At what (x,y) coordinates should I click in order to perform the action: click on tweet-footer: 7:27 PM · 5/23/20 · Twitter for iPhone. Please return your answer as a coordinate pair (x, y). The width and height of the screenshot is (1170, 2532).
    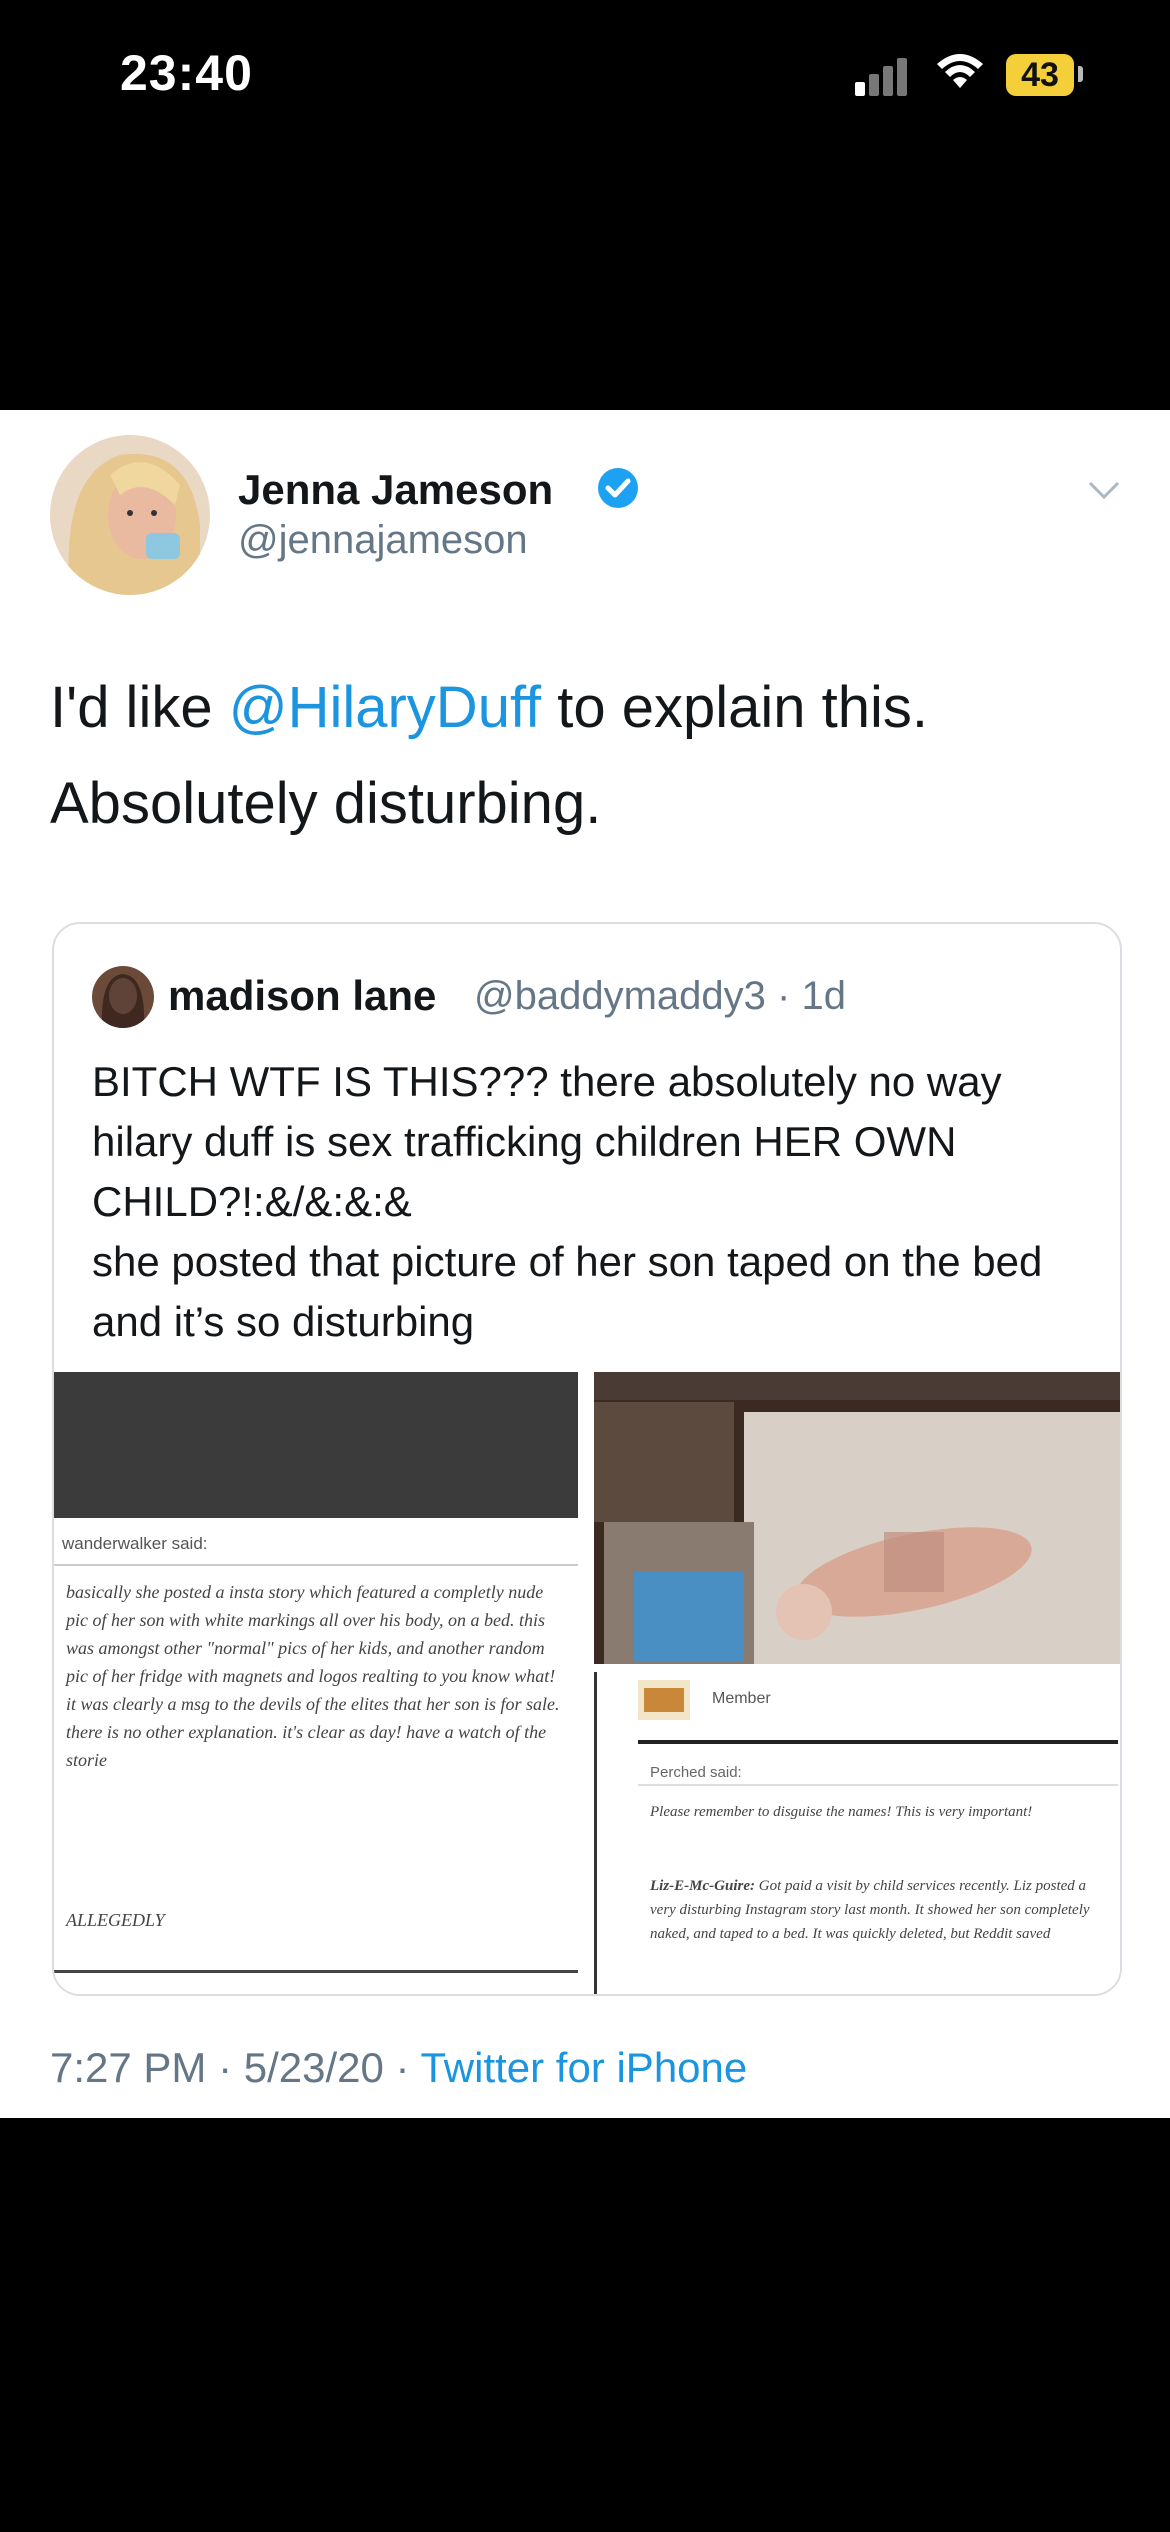
    Looking at the image, I should click on (398, 2068).